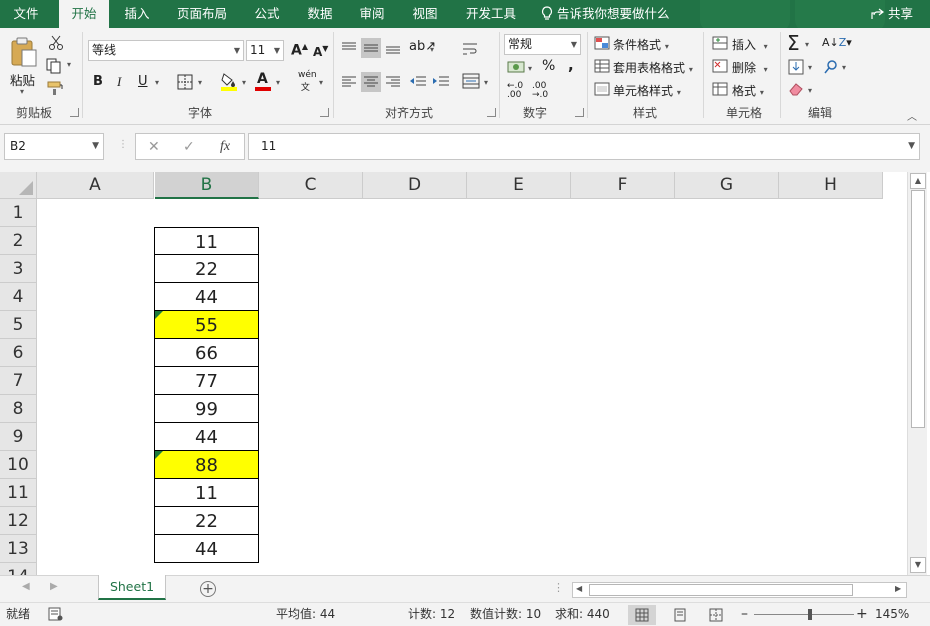 The image size is (930, 626). What do you see at coordinates (415, 185) in the screenshot?
I see `column-header-d: D` at bounding box center [415, 185].